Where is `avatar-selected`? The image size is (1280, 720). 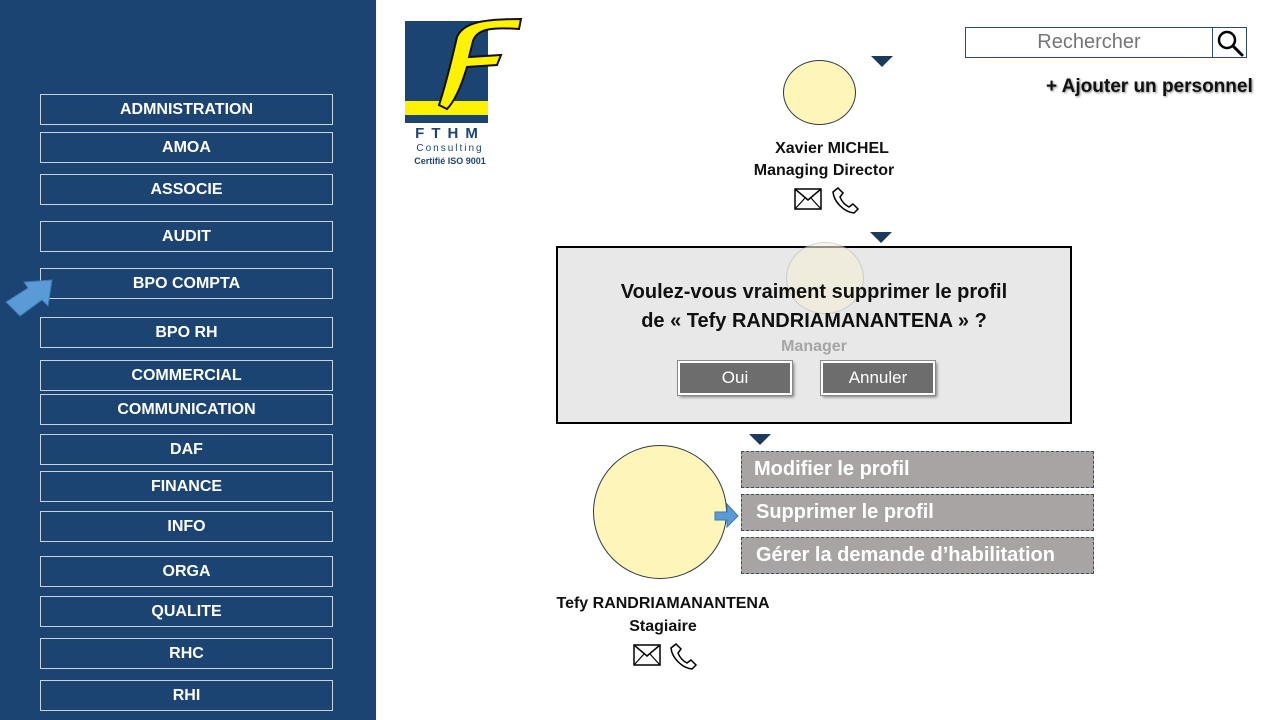 avatar-selected is located at coordinates (660, 512).